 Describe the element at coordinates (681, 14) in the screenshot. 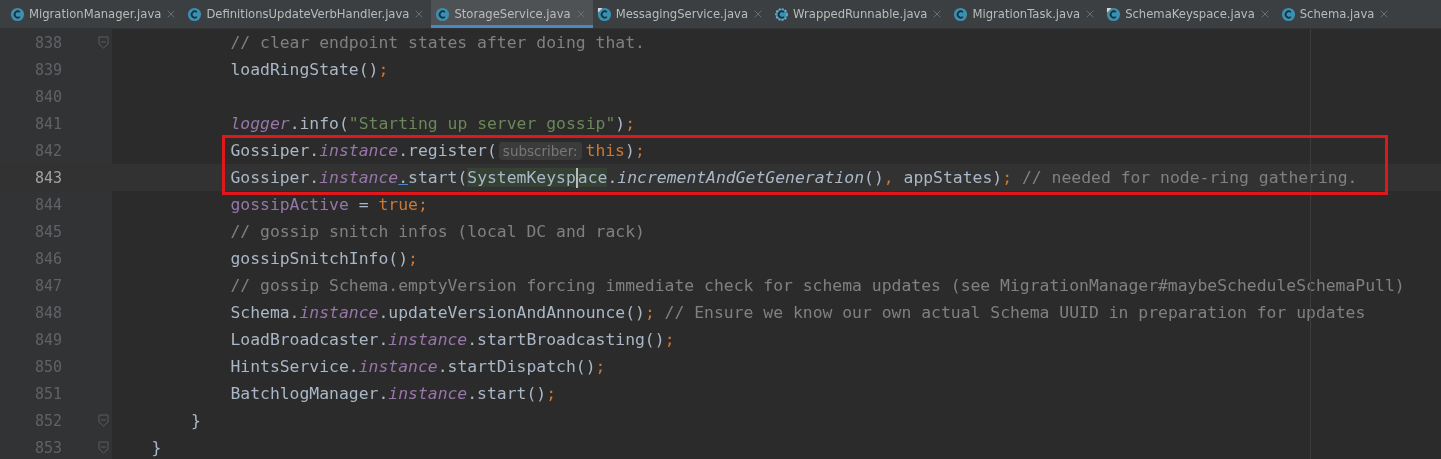

I see `file-tab: MessagingService.java` at that location.